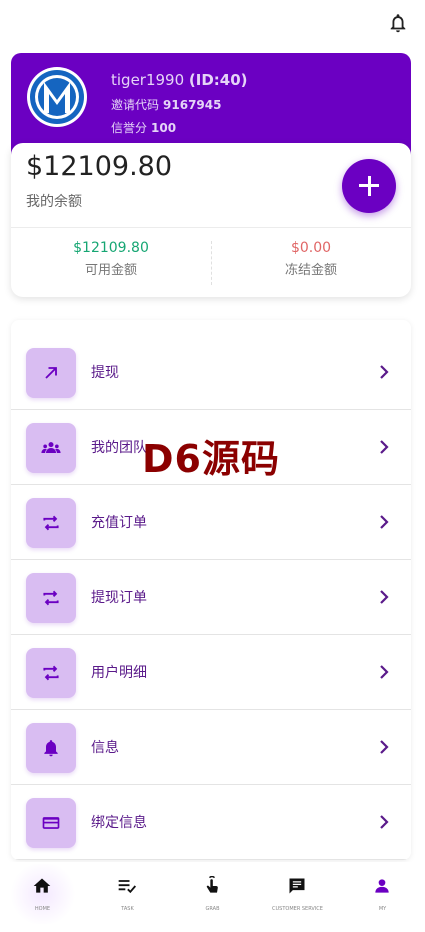  What do you see at coordinates (129, 128) in the screenshot?
I see `credit-label: 信誉分` at bounding box center [129, 128].